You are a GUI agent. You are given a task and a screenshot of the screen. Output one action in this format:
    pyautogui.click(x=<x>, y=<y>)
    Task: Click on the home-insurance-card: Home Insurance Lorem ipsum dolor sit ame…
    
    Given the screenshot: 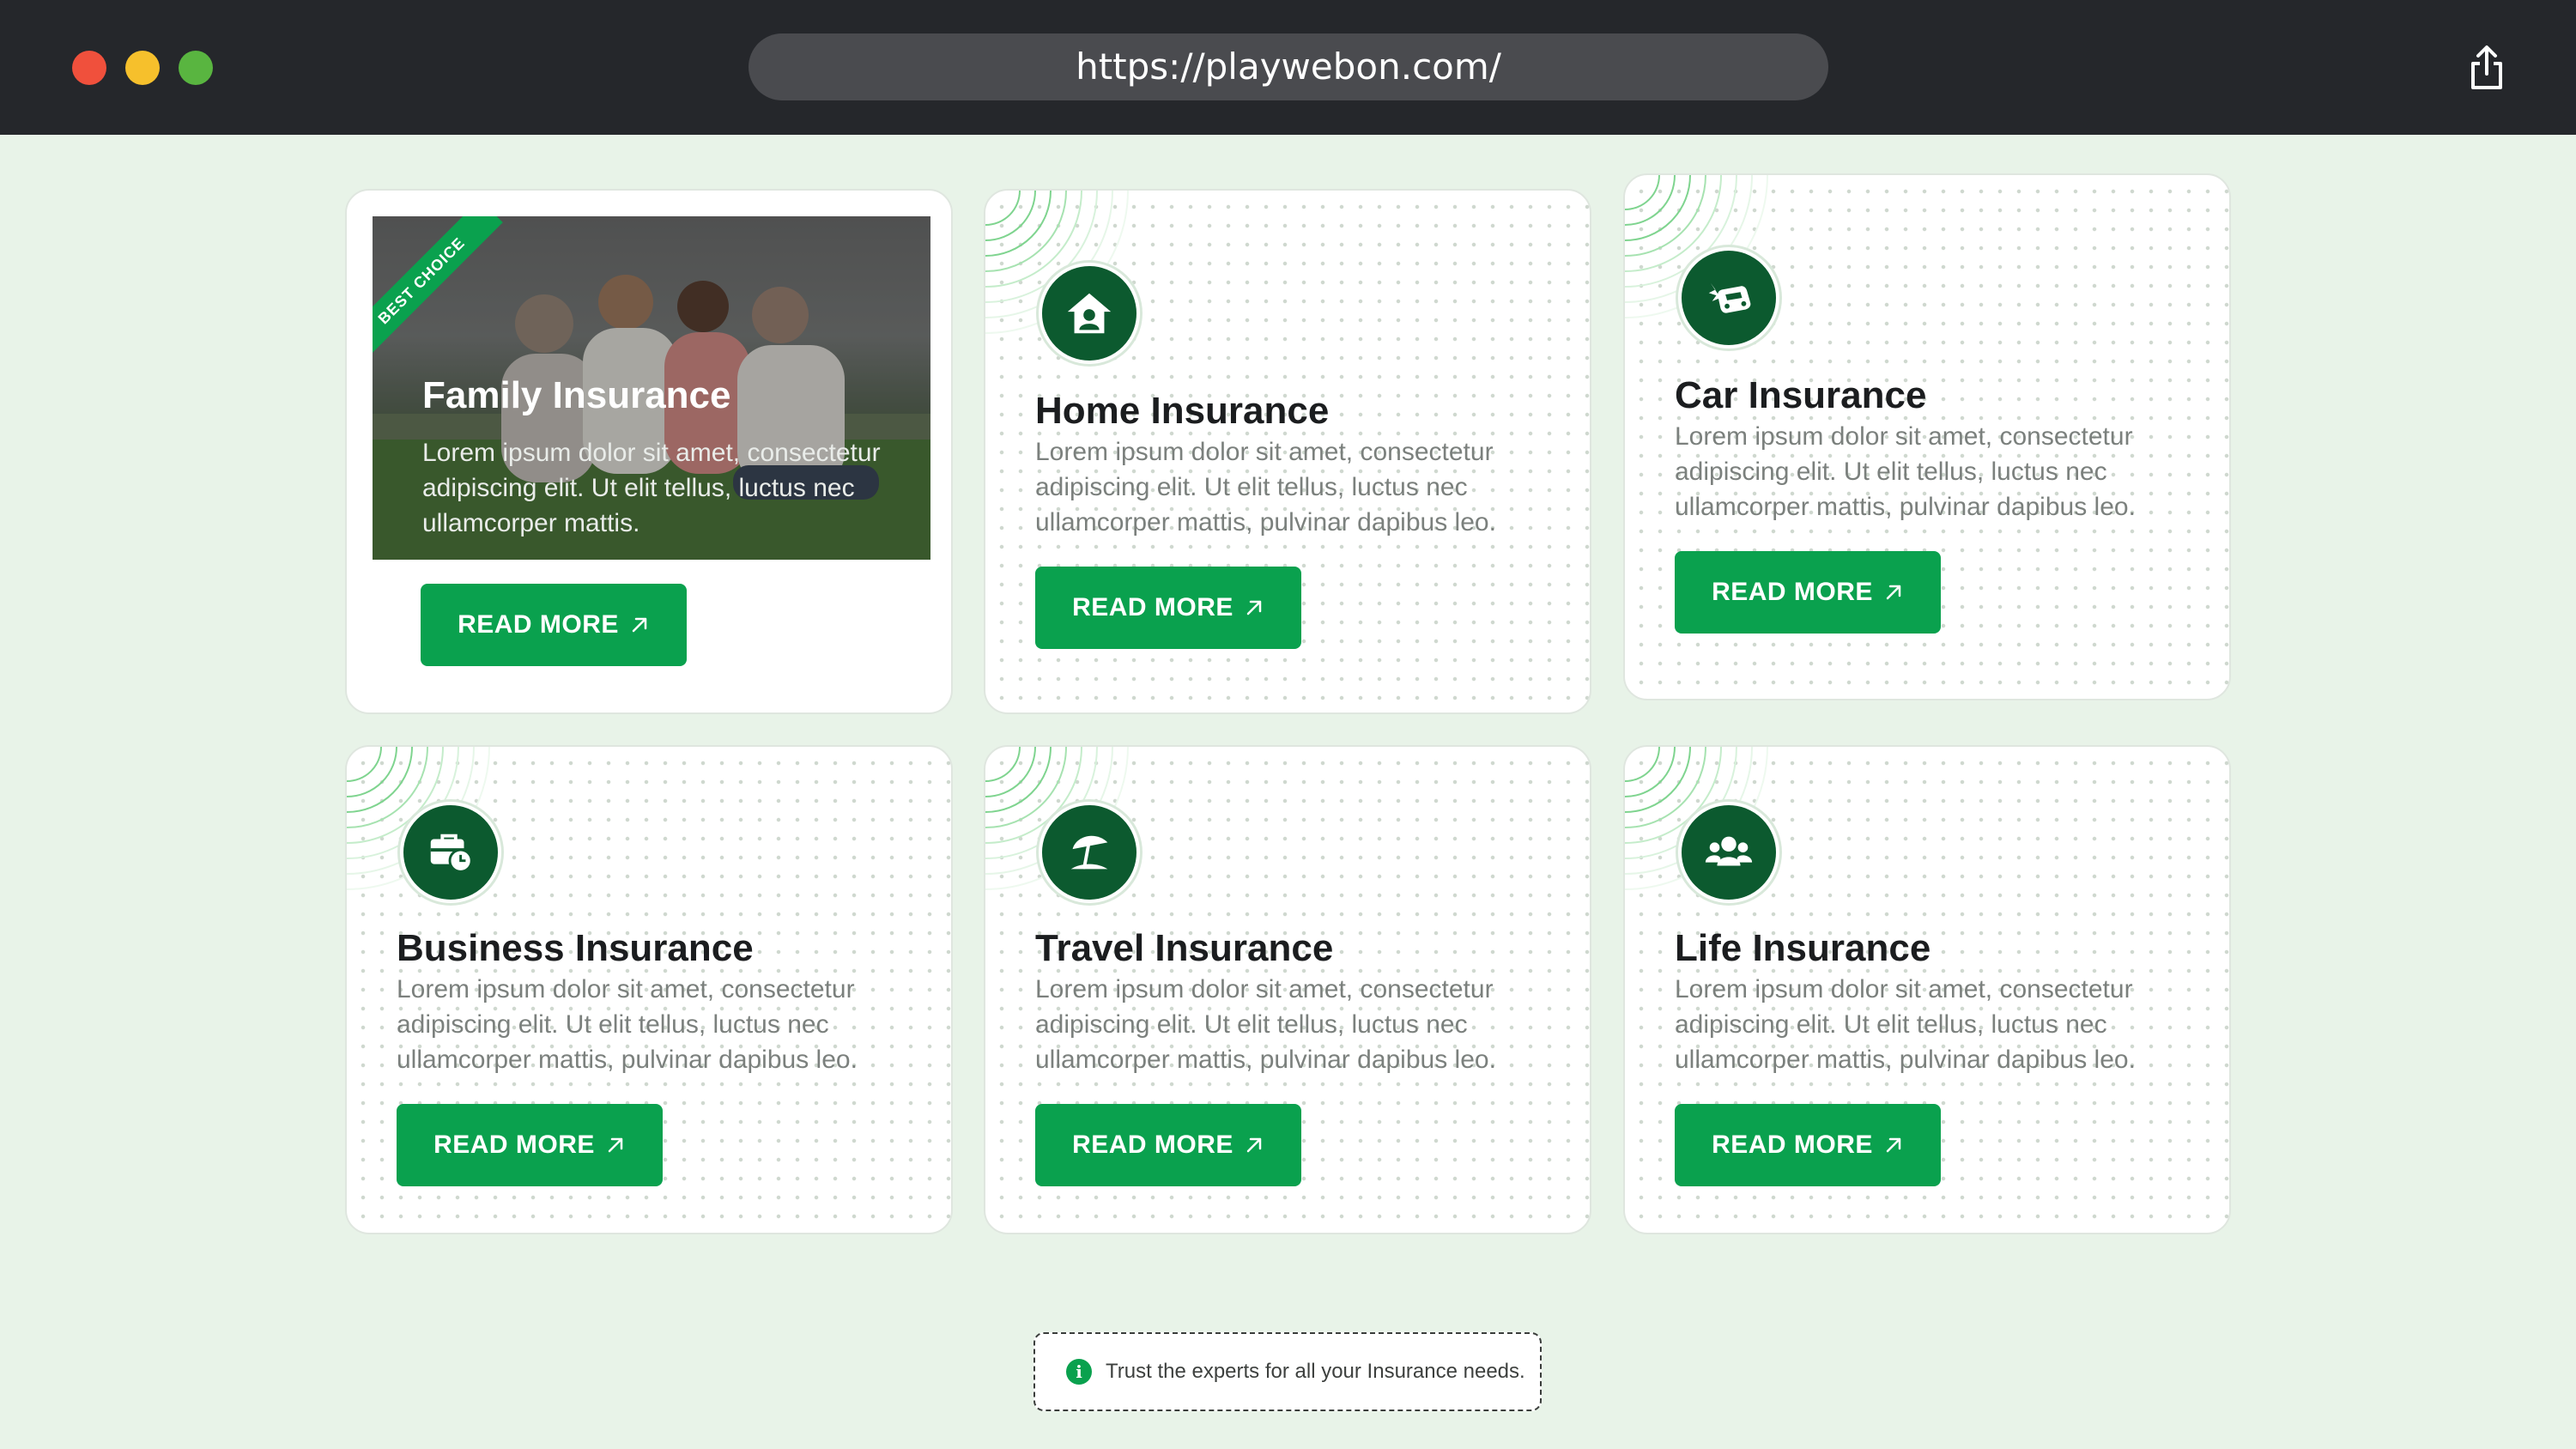 What is the action you would take?
    pyautogui.click(x=1287, y=451)
    